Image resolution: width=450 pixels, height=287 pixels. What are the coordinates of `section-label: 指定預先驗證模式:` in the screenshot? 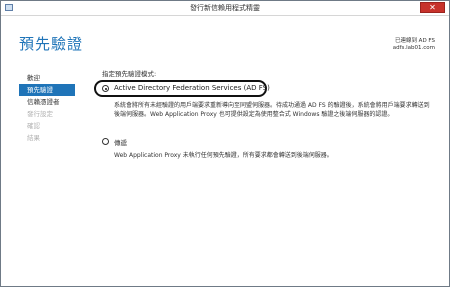 It's located at (129, 74).